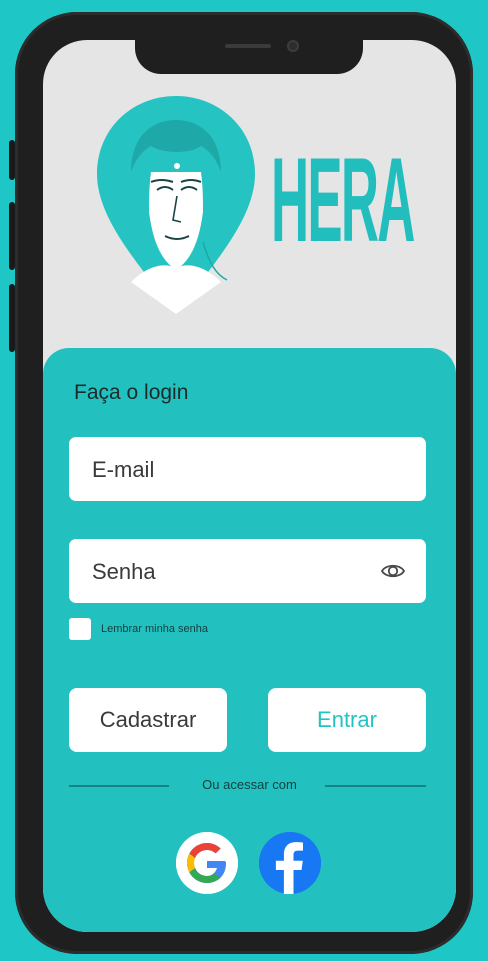  What do you see at coordinates (123, 469) in the screenshot?
I see `email-placeholder: E-mail` at bounding box center [123, 469].